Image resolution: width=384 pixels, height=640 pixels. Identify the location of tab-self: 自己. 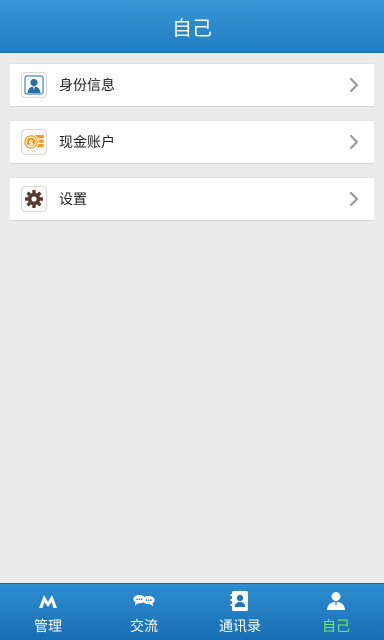
(336, 612).